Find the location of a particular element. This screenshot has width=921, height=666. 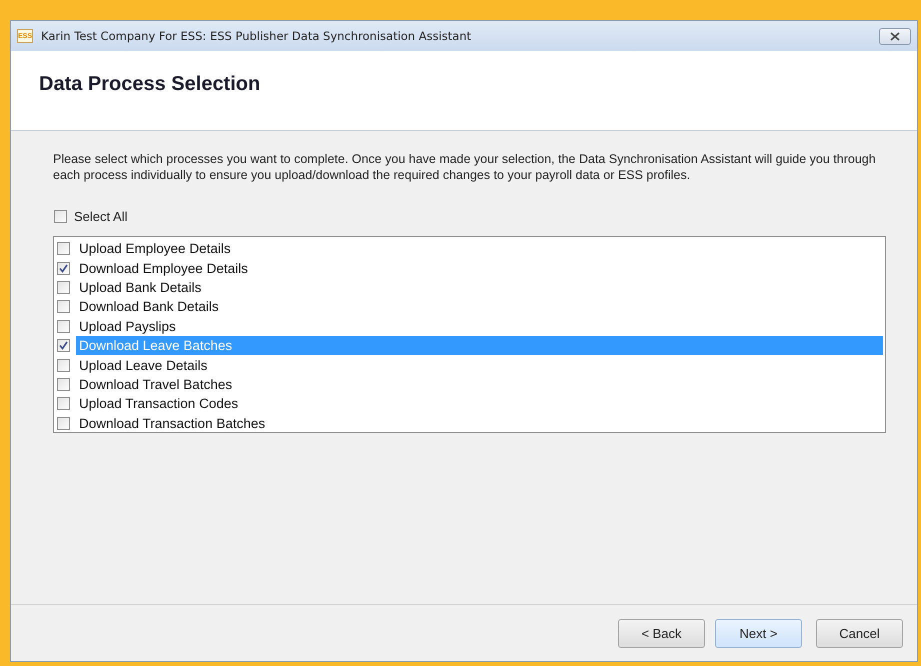

close-button is located at coordinates (895, 36).